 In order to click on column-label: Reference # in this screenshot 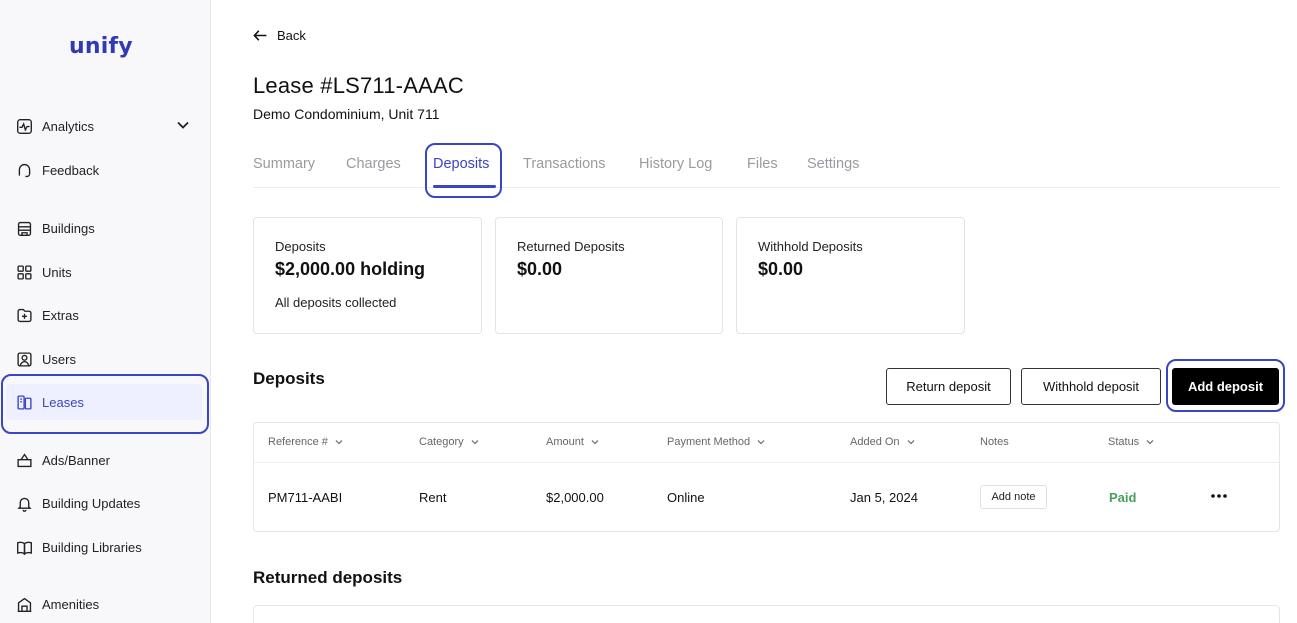, I will do `click(298, 442)`.